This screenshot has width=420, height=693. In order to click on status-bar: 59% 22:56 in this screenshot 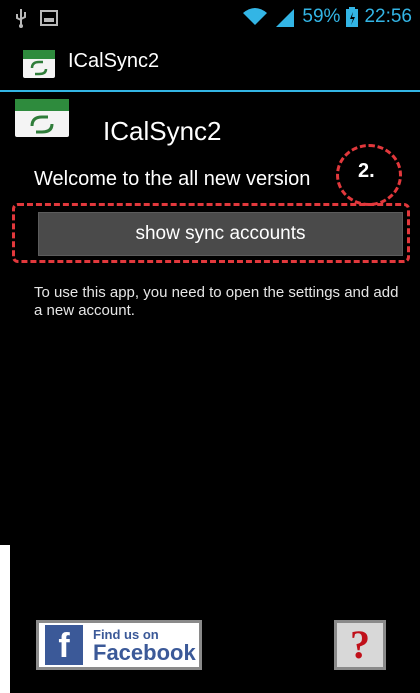, I will do `click(210, 18)`.